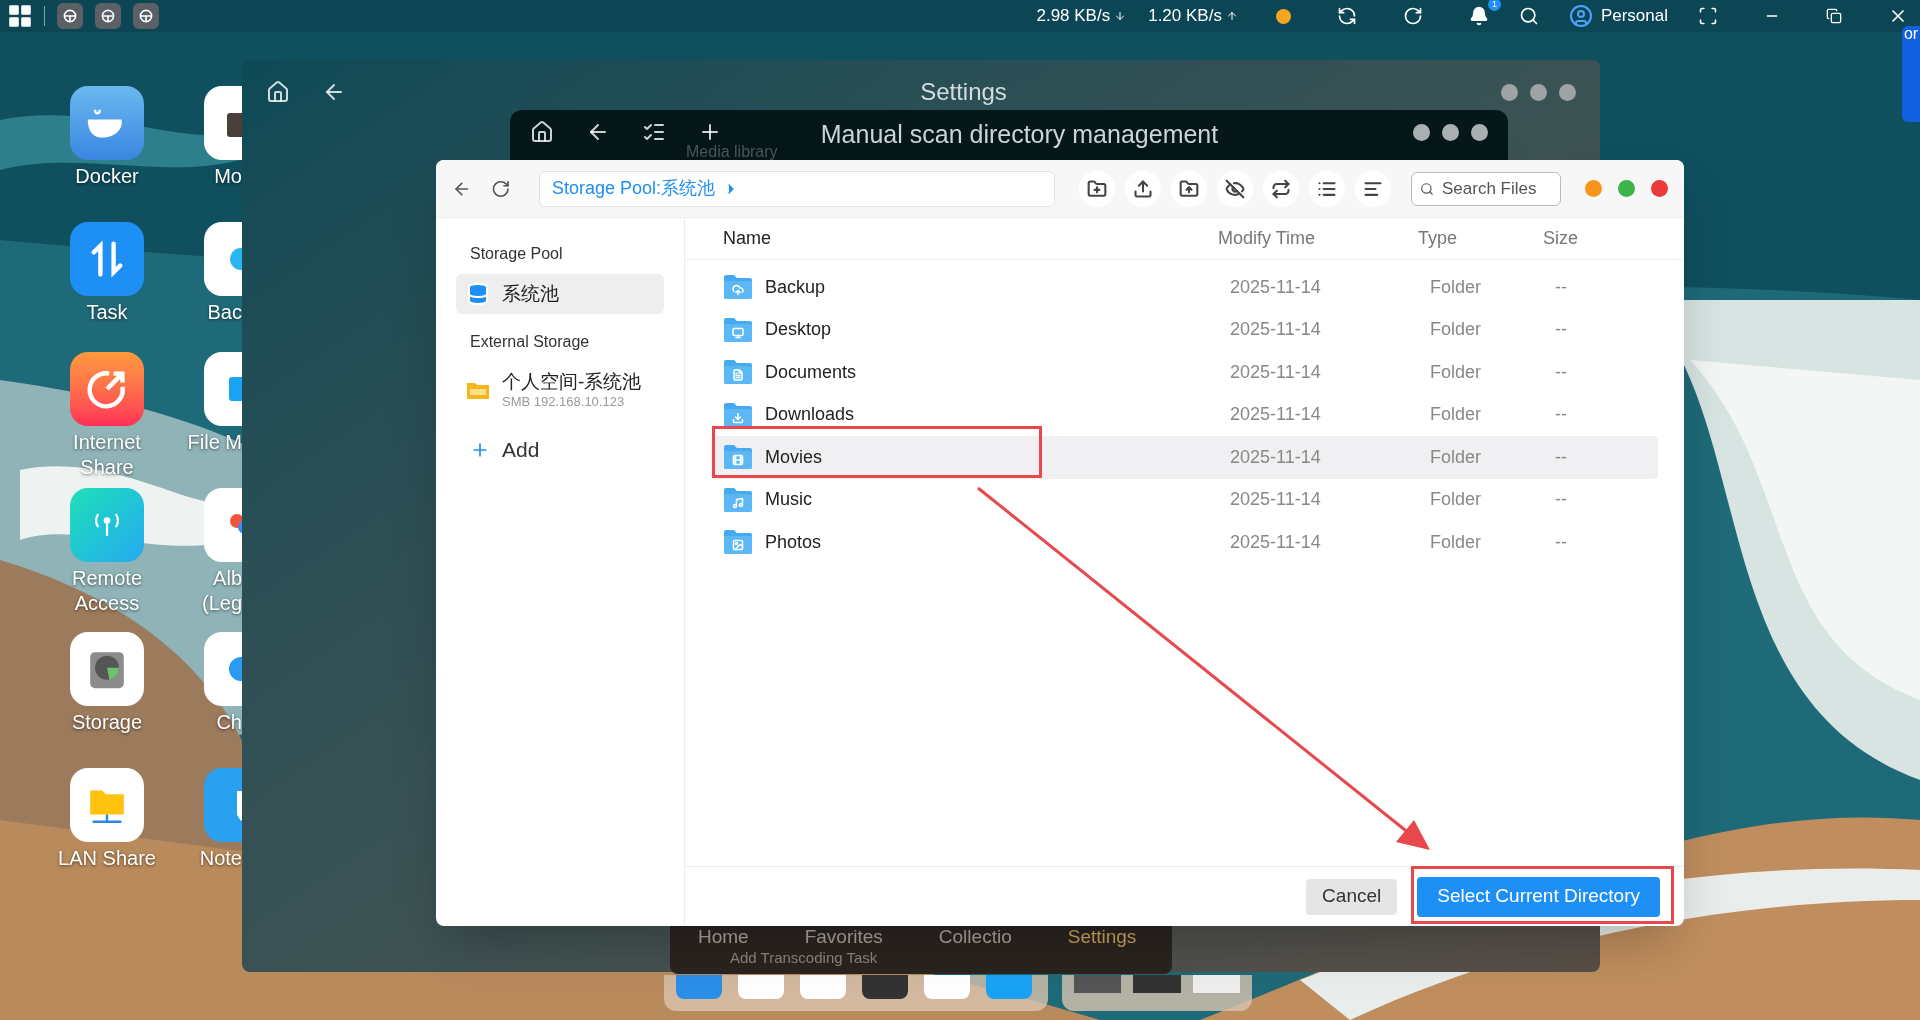 The image size is (1920, 1020). I want to click on column-header: Size, so click(1594, 238).